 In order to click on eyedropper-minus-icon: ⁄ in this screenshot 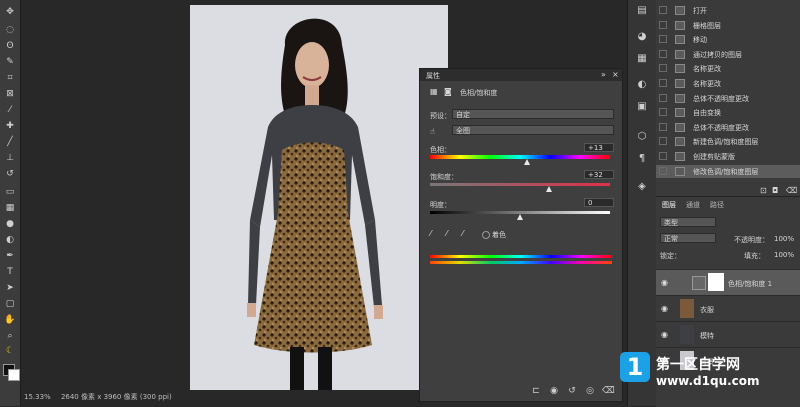, I will do `click(462, 233)`.